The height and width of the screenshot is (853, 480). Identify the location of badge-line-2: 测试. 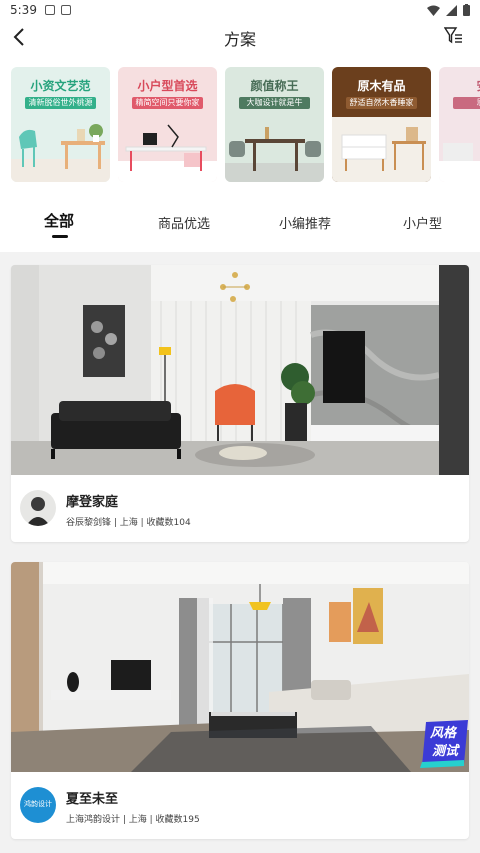
(445, 751).